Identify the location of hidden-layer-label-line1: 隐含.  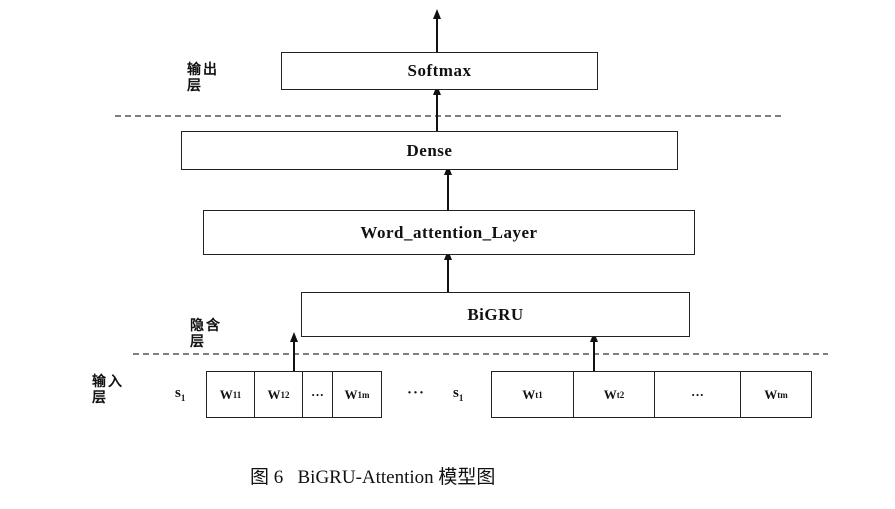
(206, 326).